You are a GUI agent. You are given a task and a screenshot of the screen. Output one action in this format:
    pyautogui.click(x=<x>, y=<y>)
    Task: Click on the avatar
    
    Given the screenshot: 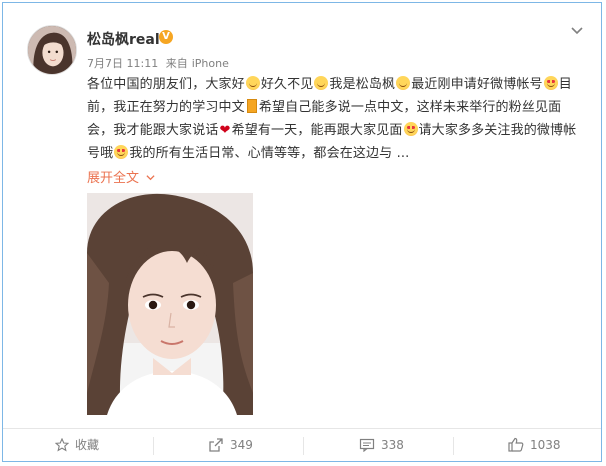 What is the action you would take?
    pyautogui.click(x=52, y=50)
    